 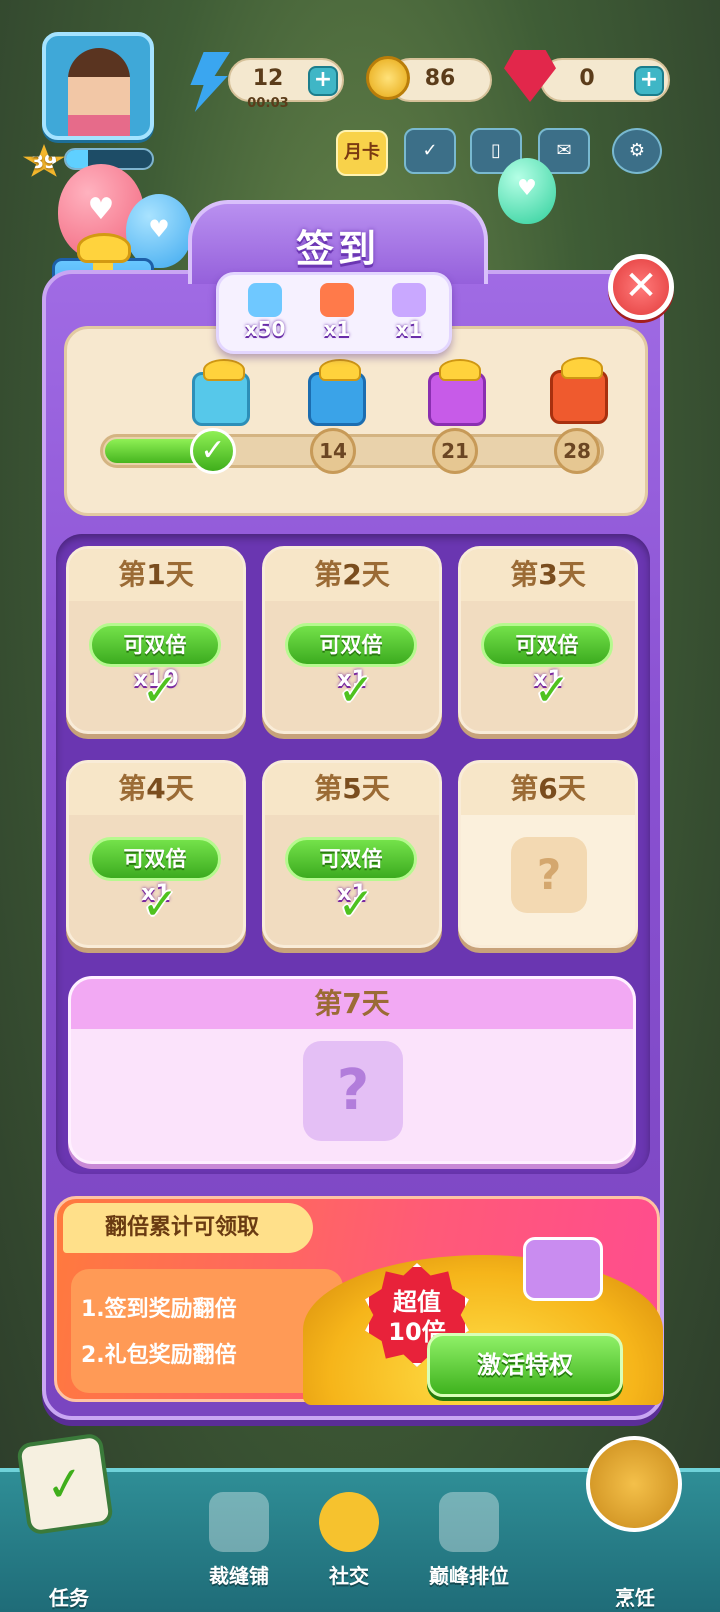 I want to click on tooltip-item-crystal: x1, so click(x=409, y=316).